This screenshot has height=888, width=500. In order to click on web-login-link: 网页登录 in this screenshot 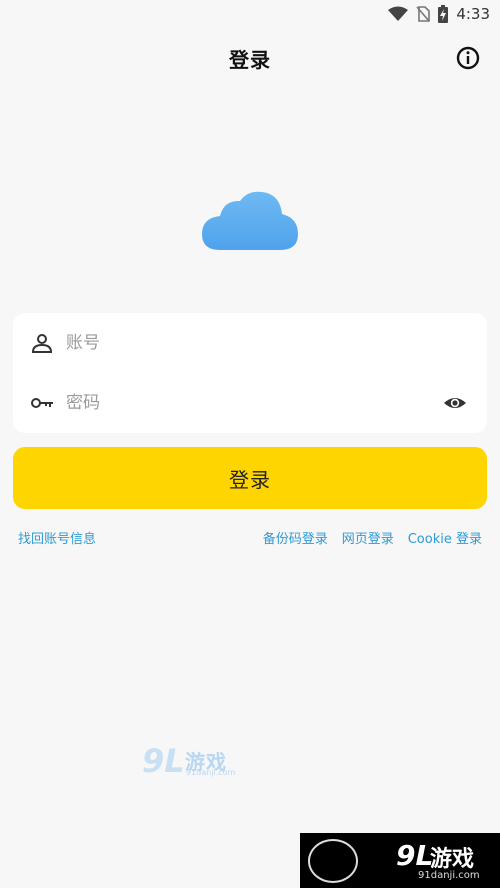, I will do `click(368, 537)`.